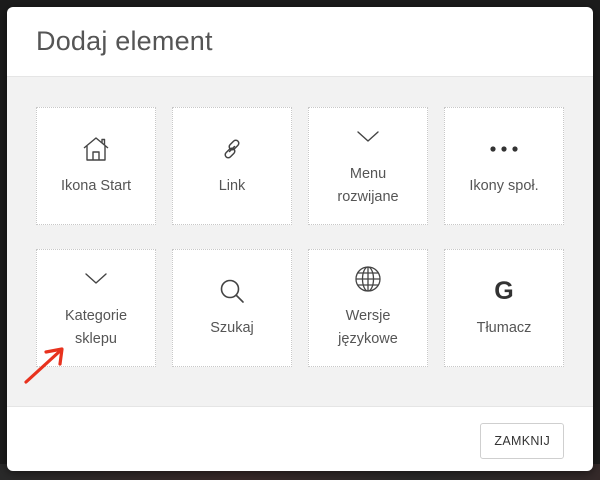 Image resolution: width=600 pixels, height=480 pixels. Describe the element at coordinates (96, 166) in the screenshot. I see `tile-ikona-start: Ikona Start` at that location.